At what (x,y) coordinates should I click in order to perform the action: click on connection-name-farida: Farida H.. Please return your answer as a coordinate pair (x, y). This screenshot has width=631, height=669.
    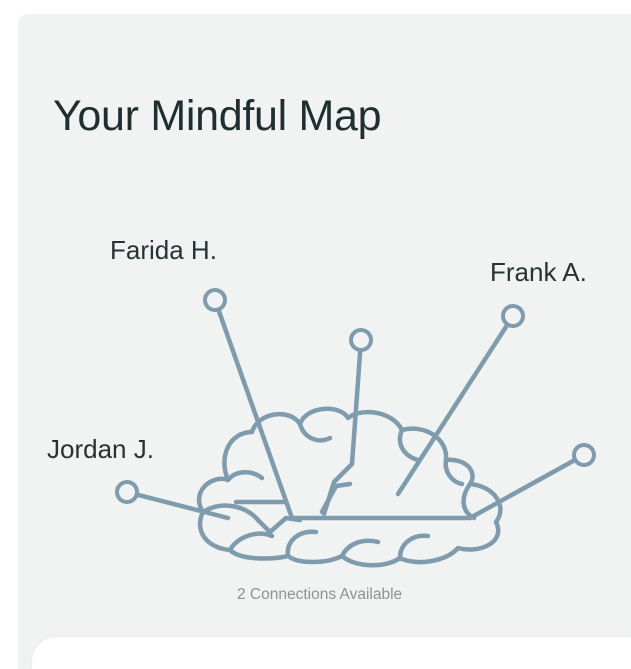
    Looking at the image, I should click on (163, 250).